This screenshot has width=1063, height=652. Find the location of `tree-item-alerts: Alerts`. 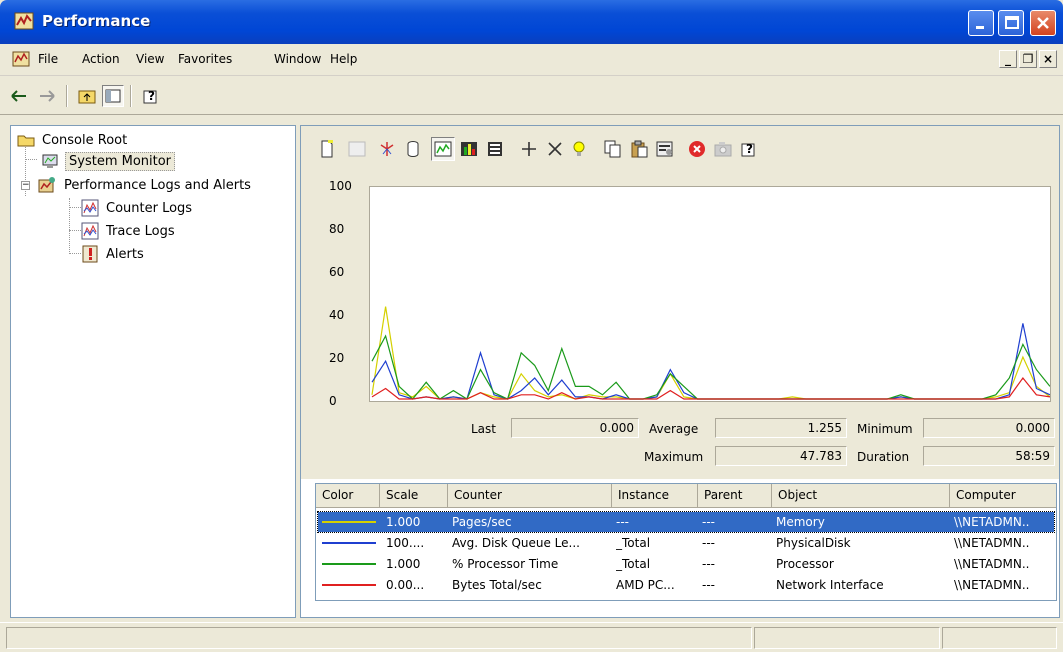

tree-item-alerts: Alerts is located at coordinates (114, 254).